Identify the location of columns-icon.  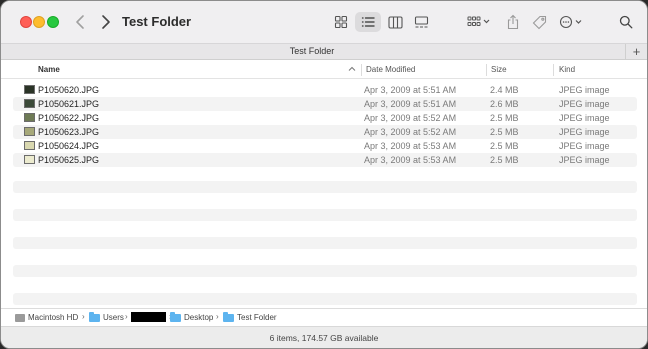
(395, 22).